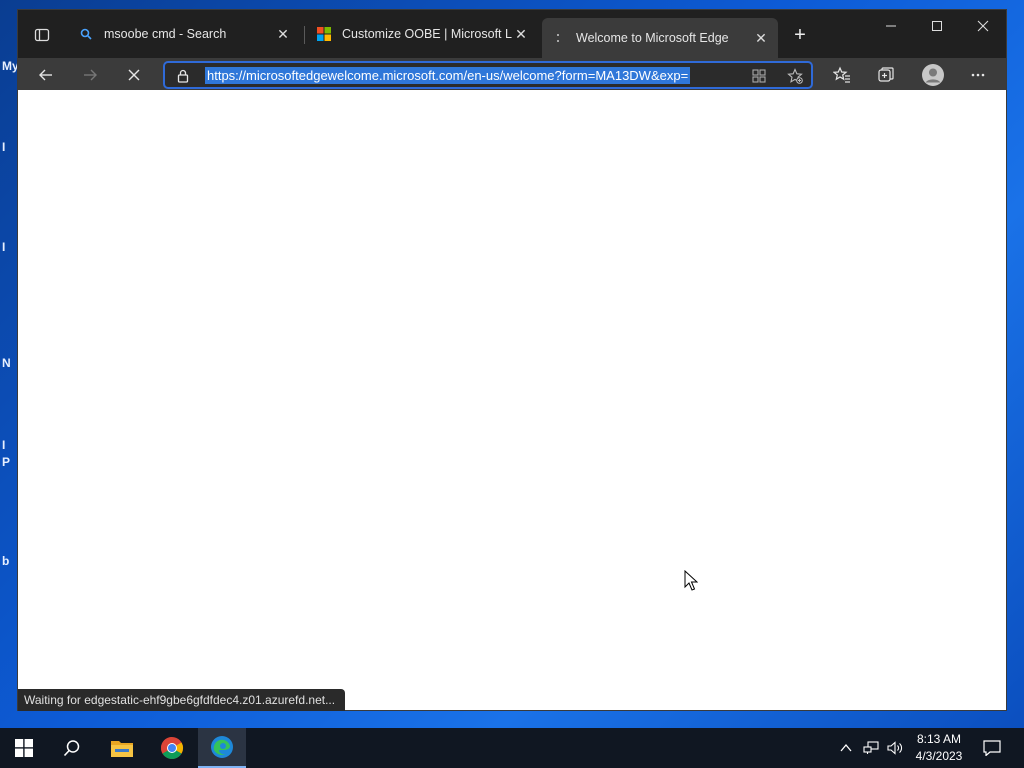  I want to click on collections-icon, so click(886, 74).